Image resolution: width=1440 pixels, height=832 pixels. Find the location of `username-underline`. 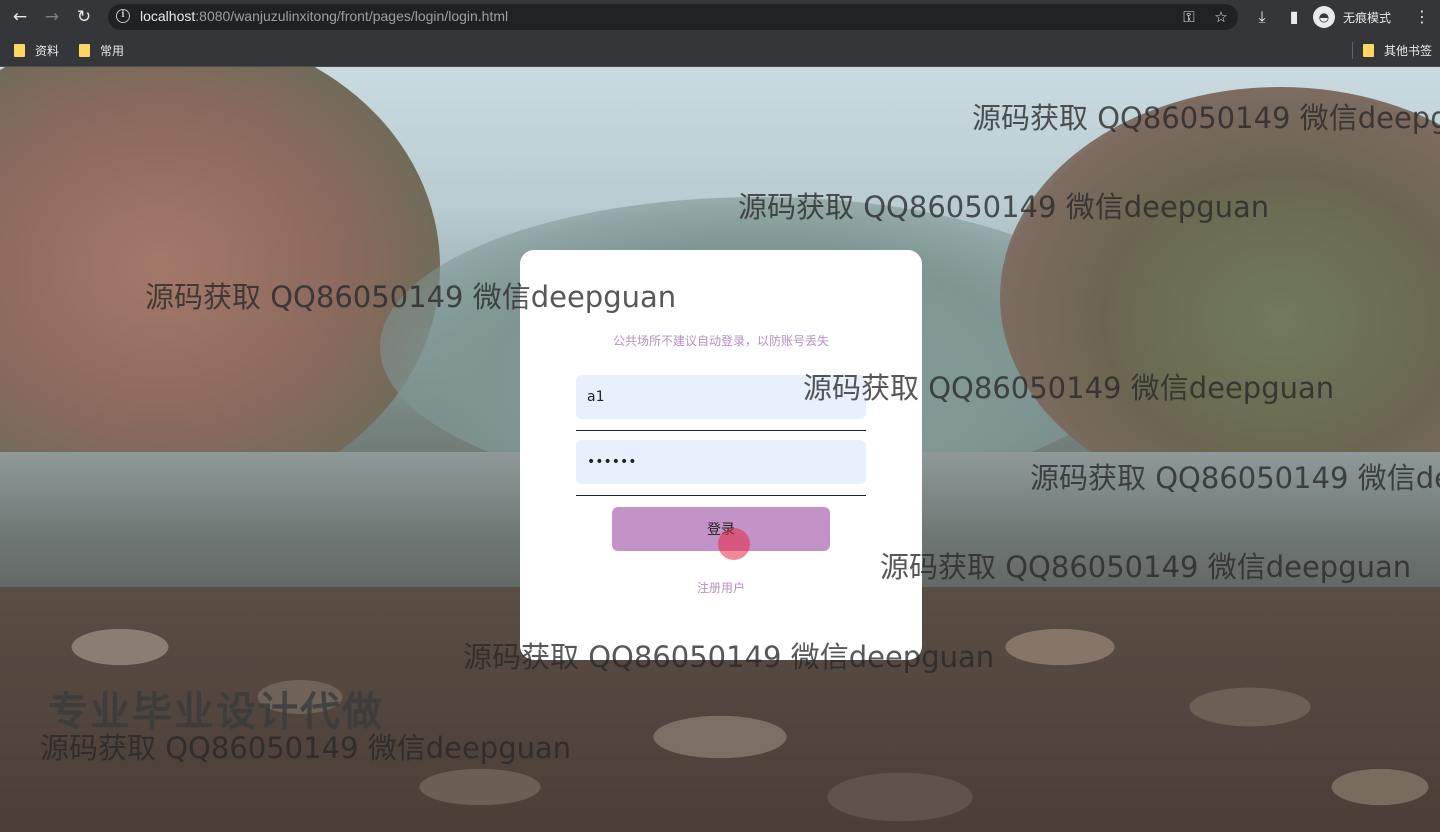

username-underline is located at coordinates (721, 430).